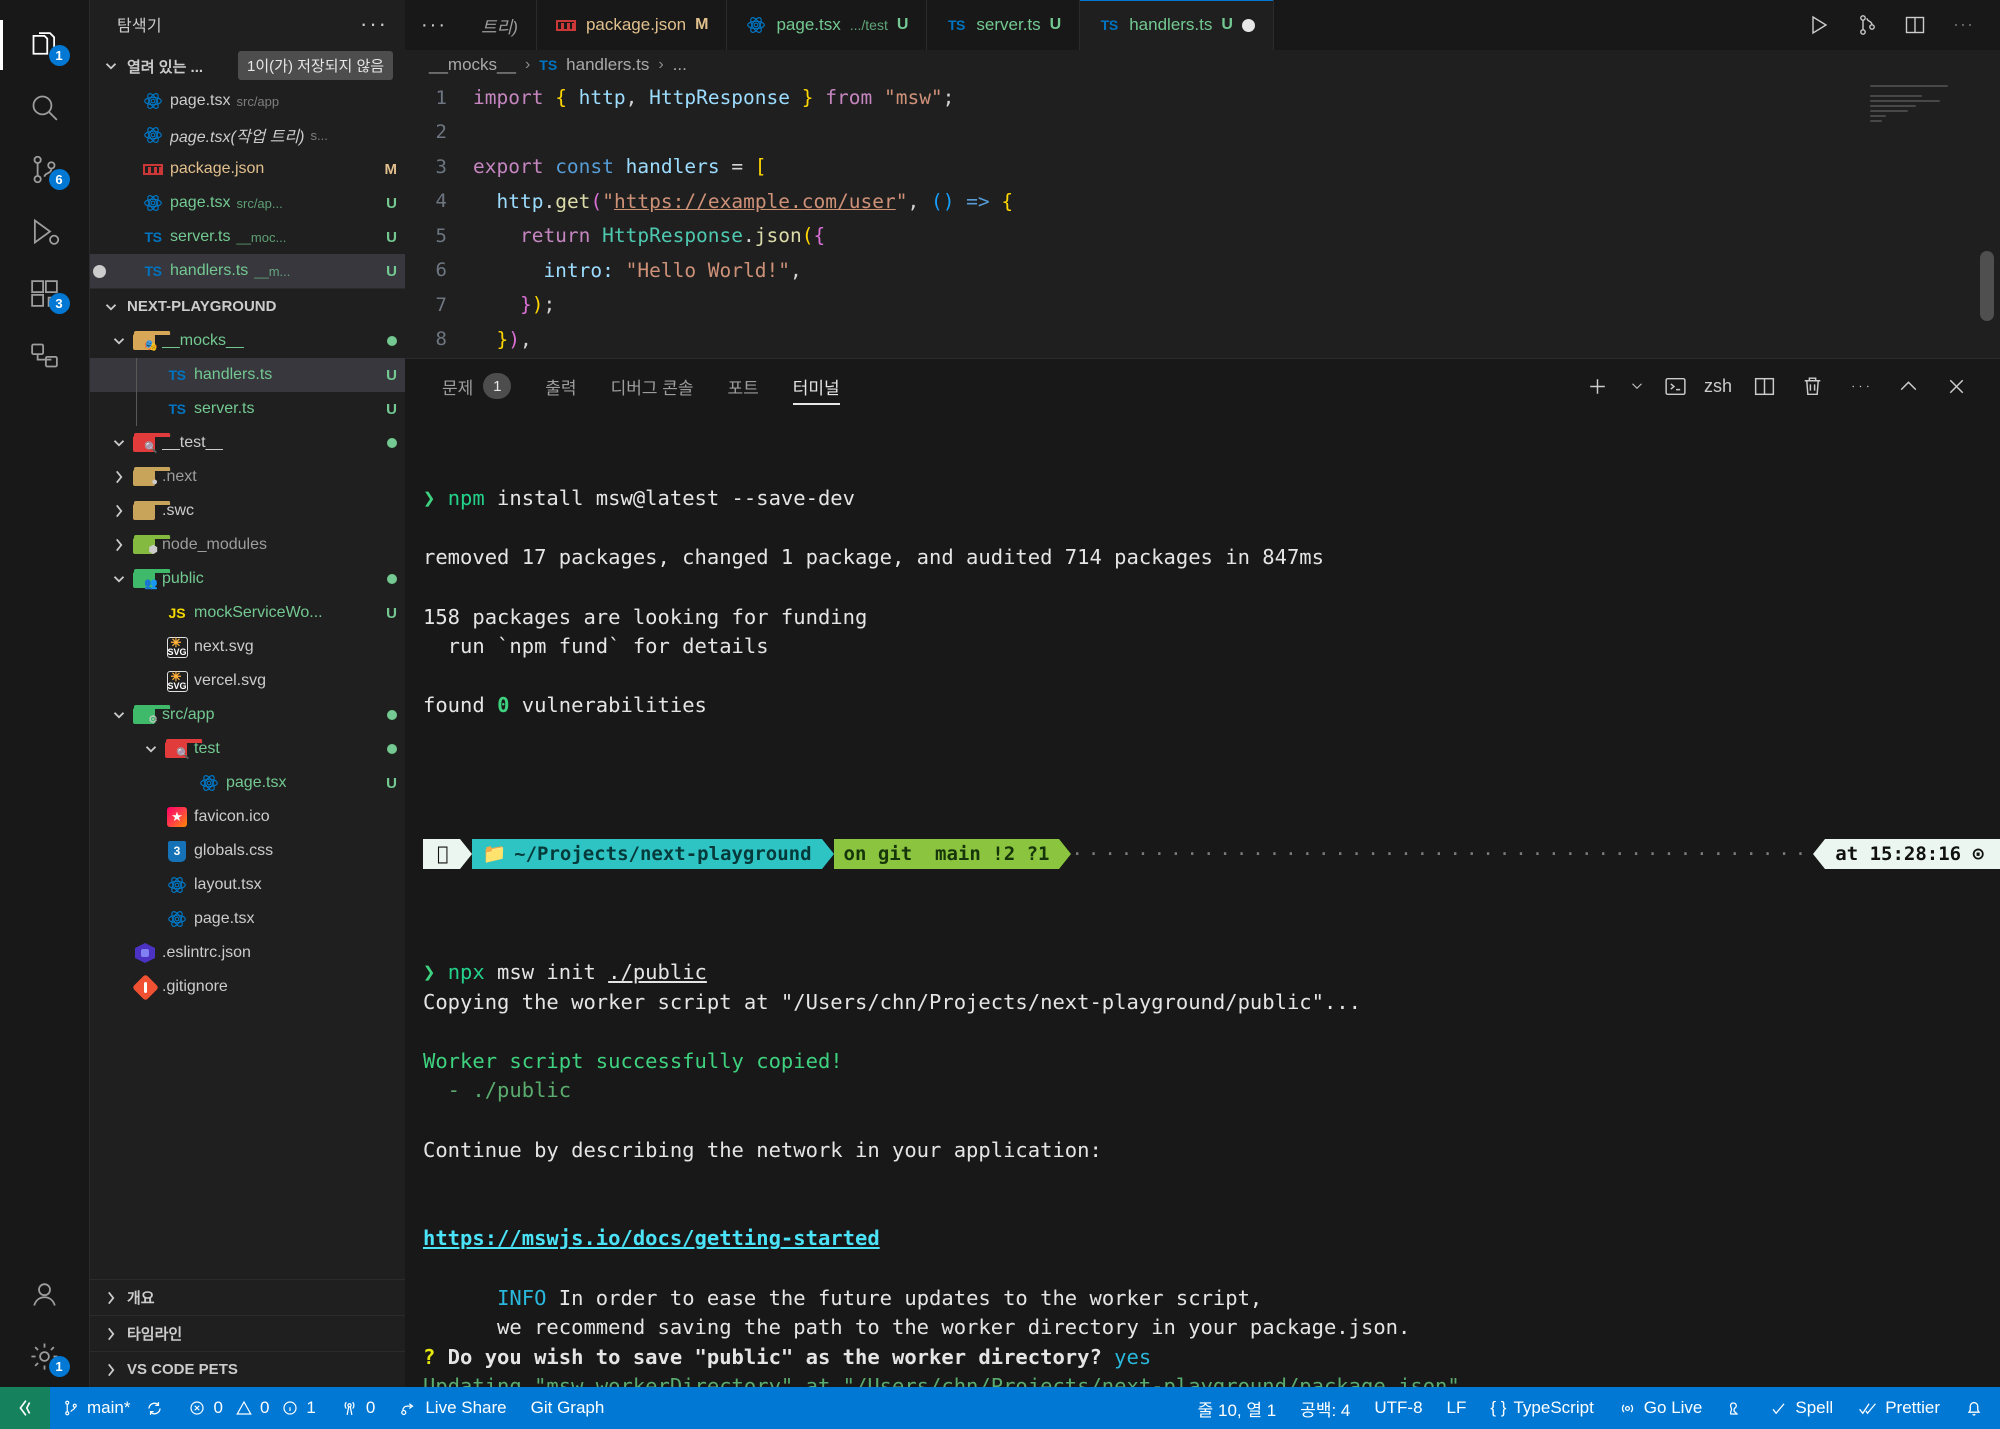  What do you see at coordinates (247, 851) in the screenshot?
I see `tree-item: 3 globals.css` at bounding box center [247, 851].